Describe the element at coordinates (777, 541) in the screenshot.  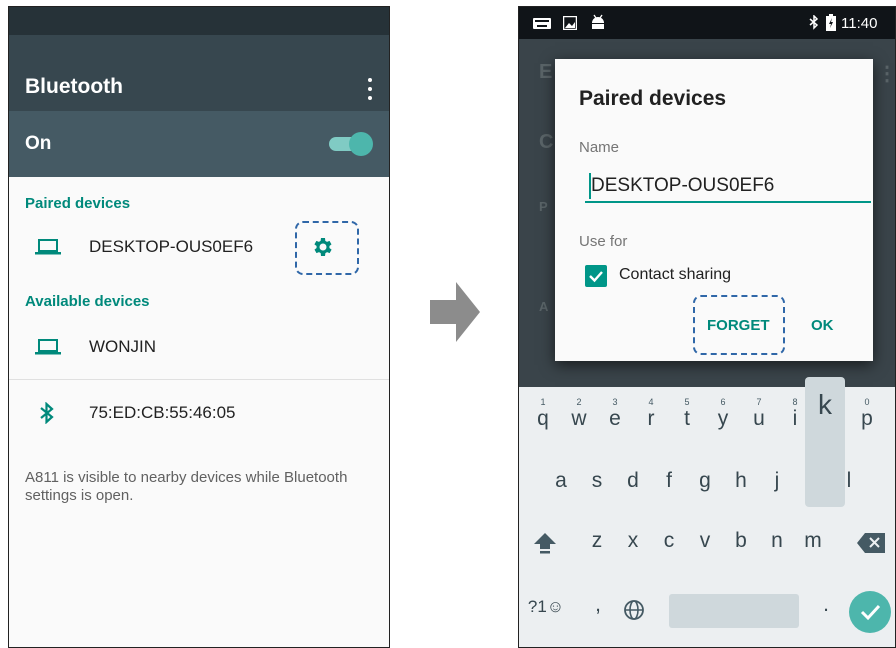
I see `key-n: n` at that location.